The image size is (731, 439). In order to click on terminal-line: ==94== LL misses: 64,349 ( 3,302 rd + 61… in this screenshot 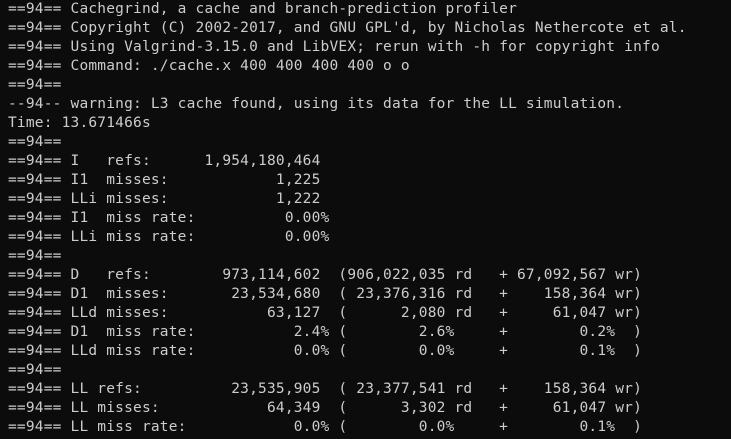, I will do `click(325, 408)`.